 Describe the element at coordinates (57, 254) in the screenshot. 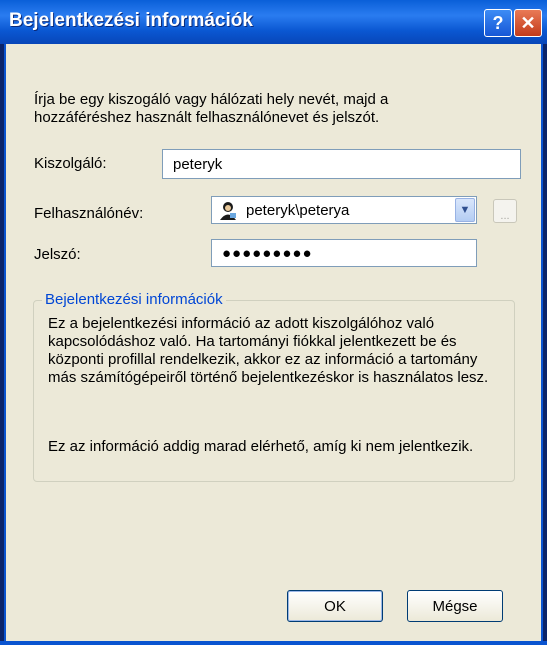

I see `password-label: Jelszó:` at that location.